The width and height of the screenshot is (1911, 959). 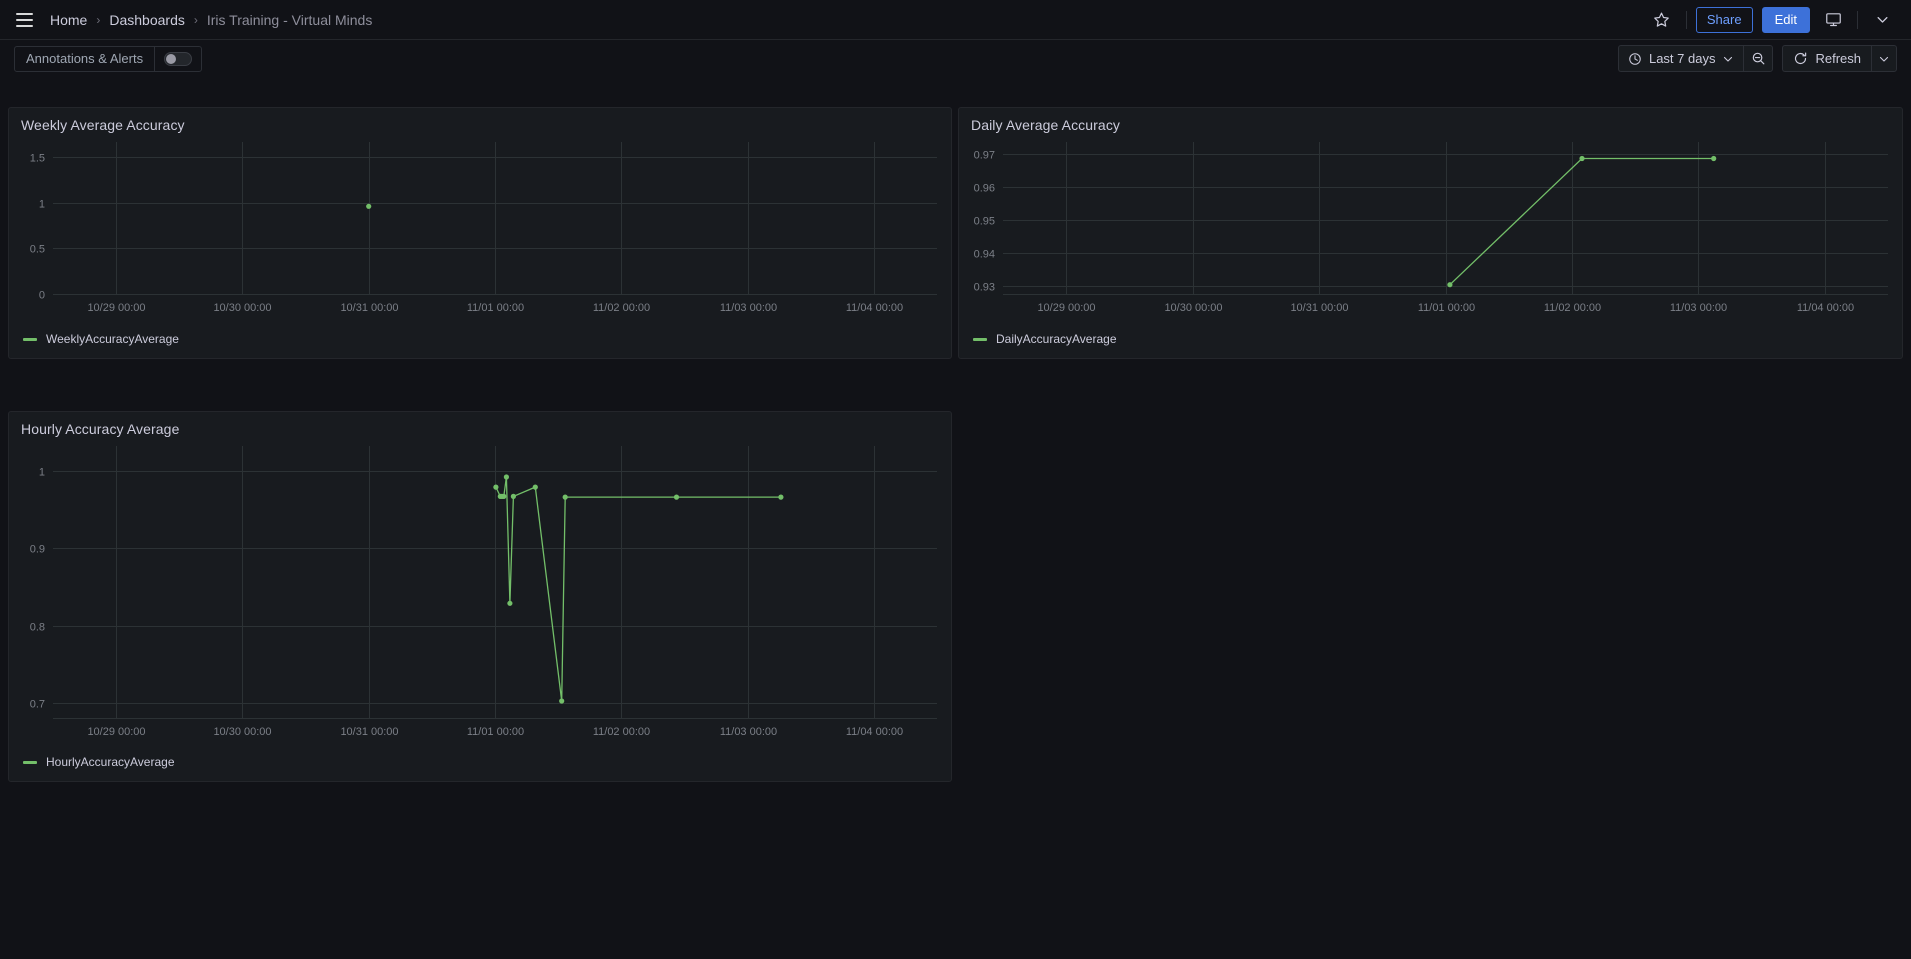 I want to click on zoom-out-icon, so click(x=1758, y=58).